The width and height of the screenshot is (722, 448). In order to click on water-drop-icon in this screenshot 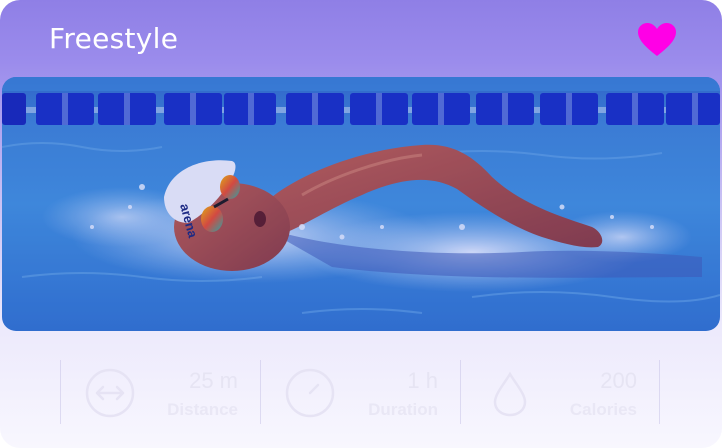, I will do `click(510, 394)`.